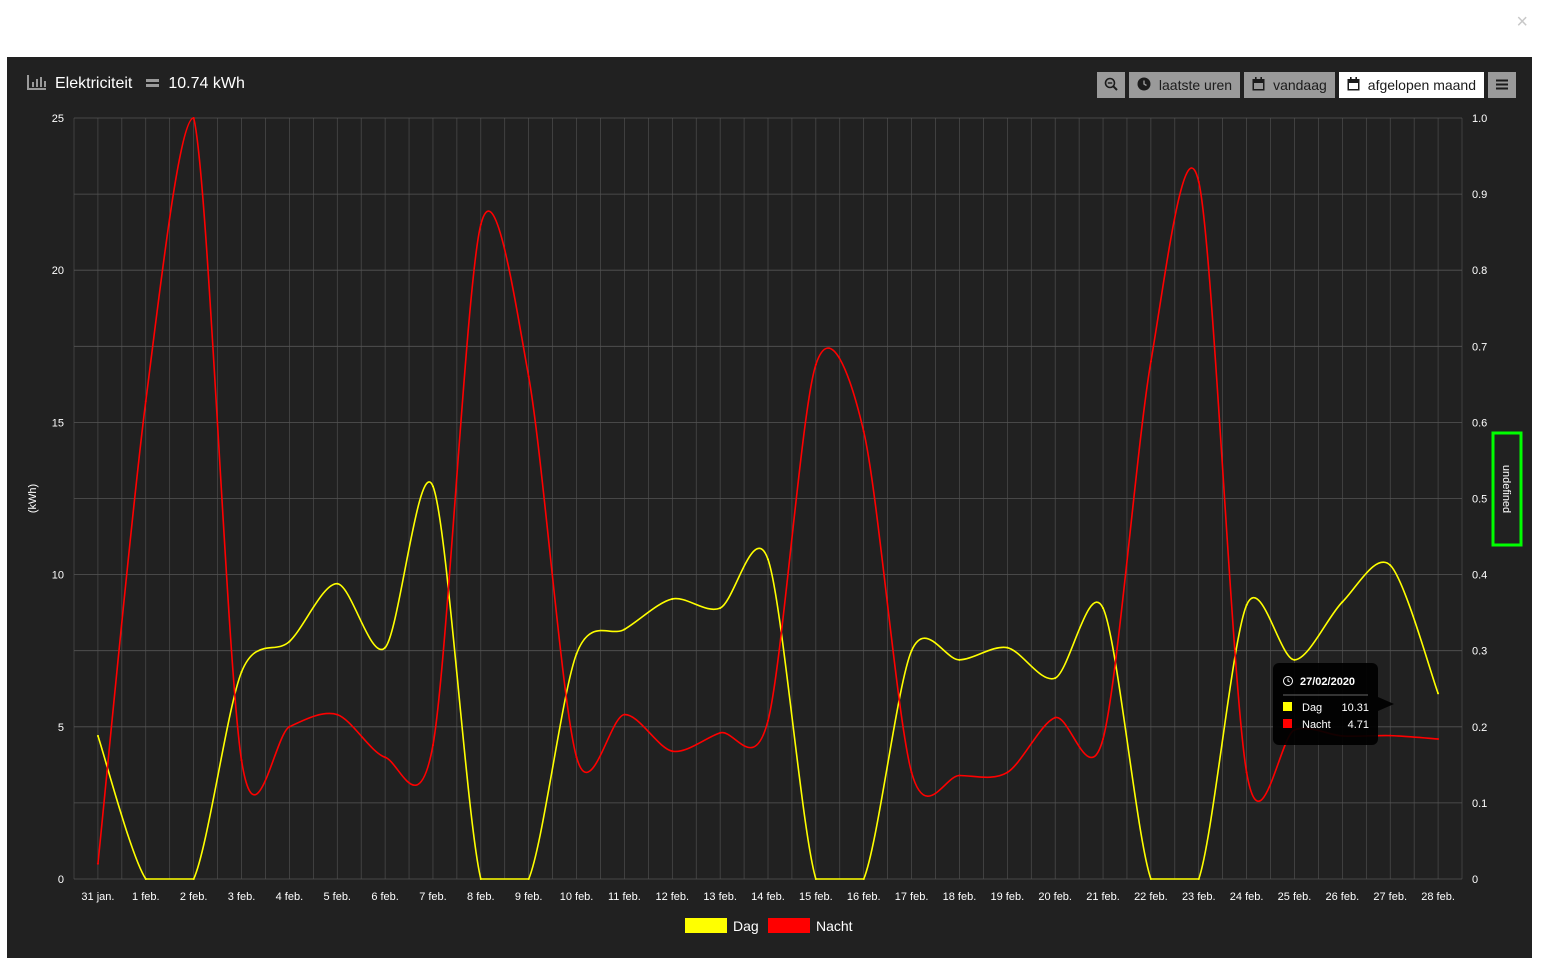 The width and height of the screenshot is (1542, 969). I want to click on y2-tick-label: 0.6, so click(1479, 423).